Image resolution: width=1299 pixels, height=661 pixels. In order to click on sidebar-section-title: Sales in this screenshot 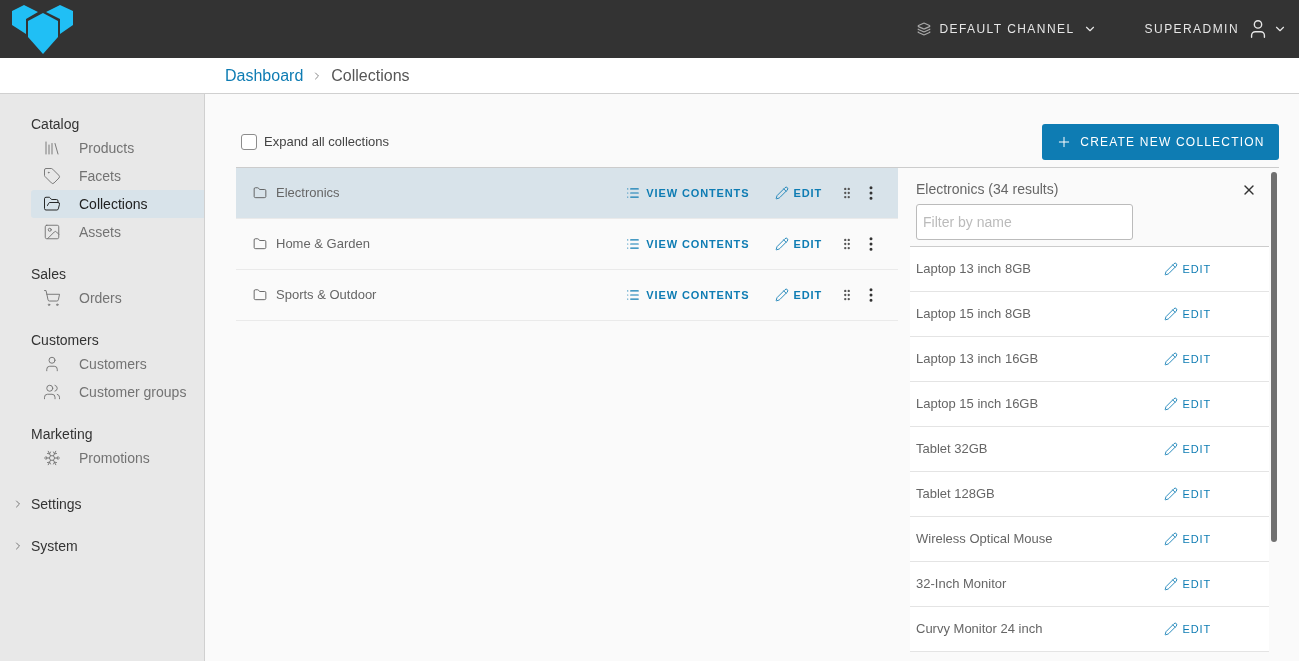, I will do `click(49, 274)`.